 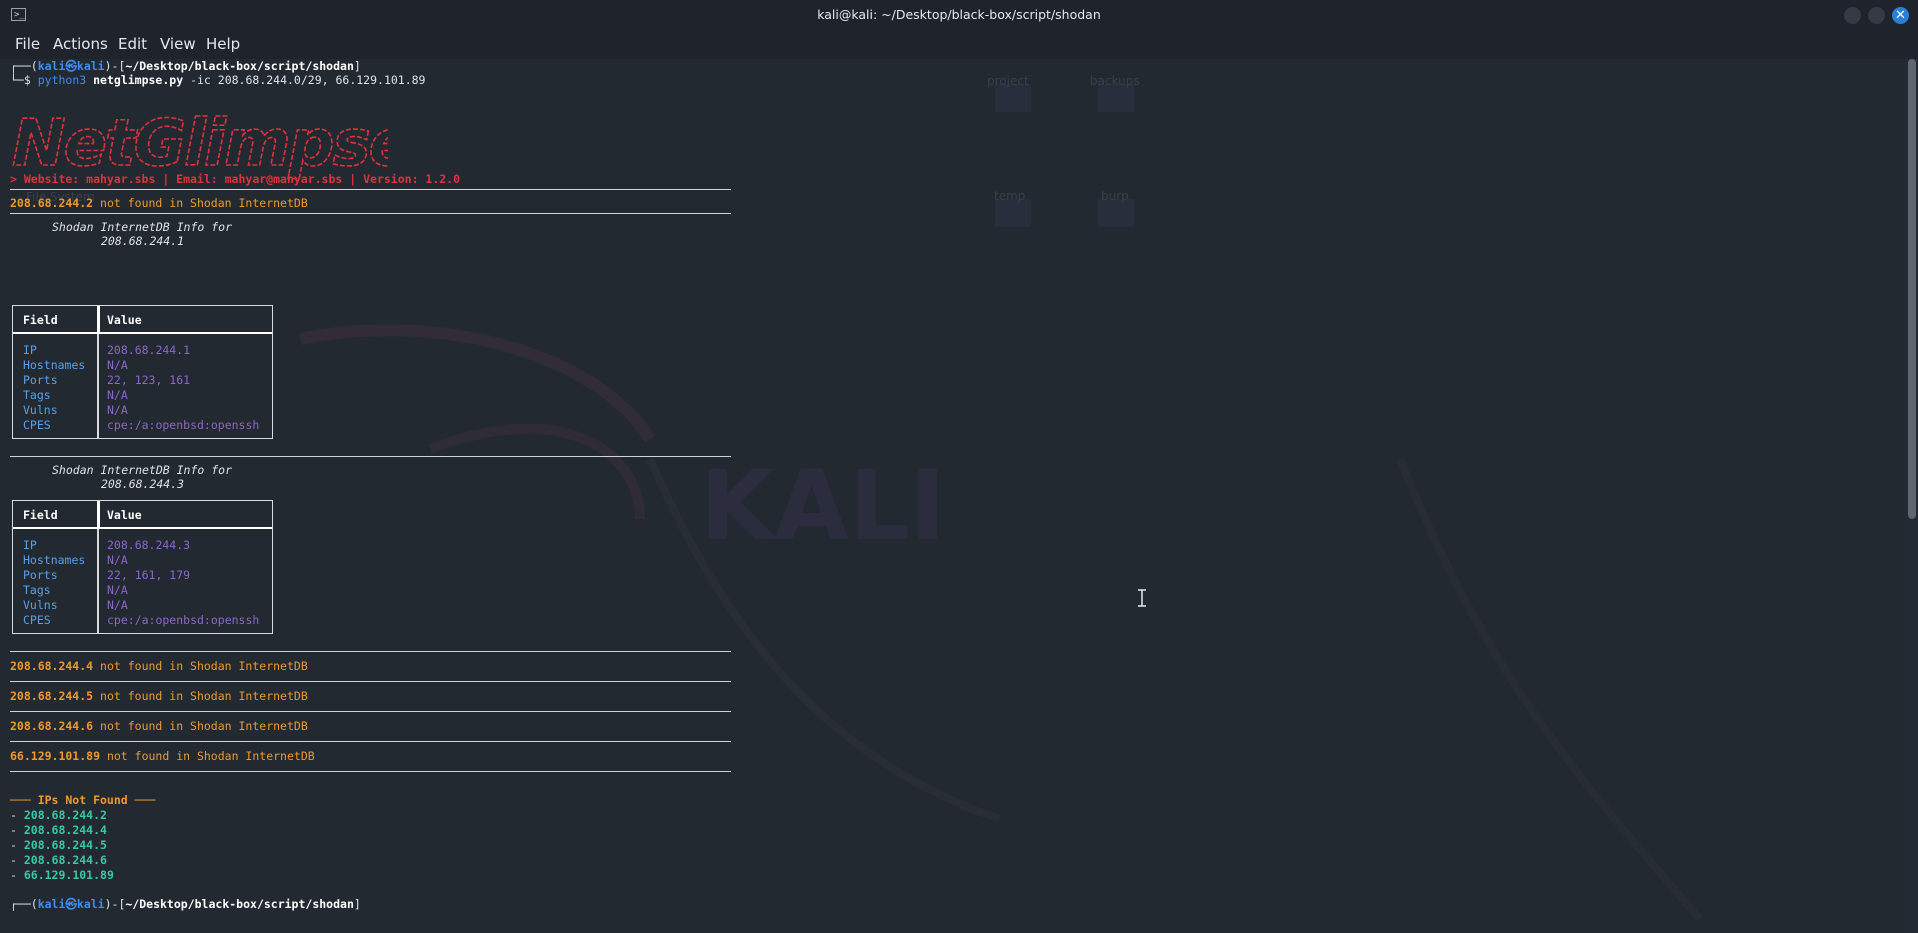 I want to click on summary-item: - 208.68.244.6, so click(x=58, y=860).